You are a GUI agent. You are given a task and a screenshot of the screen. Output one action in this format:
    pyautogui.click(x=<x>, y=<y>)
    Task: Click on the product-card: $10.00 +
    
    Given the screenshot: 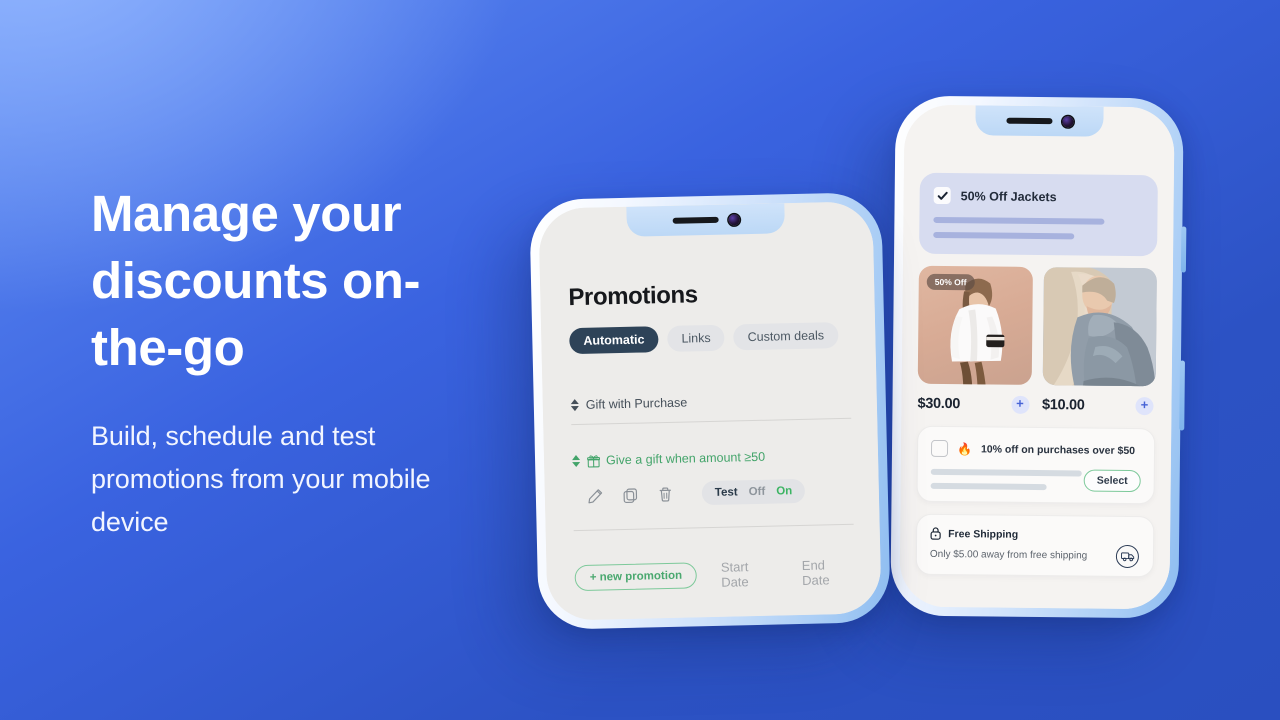 What is the action you would take?
    pyautogui.click(x=1099, y=341)
    